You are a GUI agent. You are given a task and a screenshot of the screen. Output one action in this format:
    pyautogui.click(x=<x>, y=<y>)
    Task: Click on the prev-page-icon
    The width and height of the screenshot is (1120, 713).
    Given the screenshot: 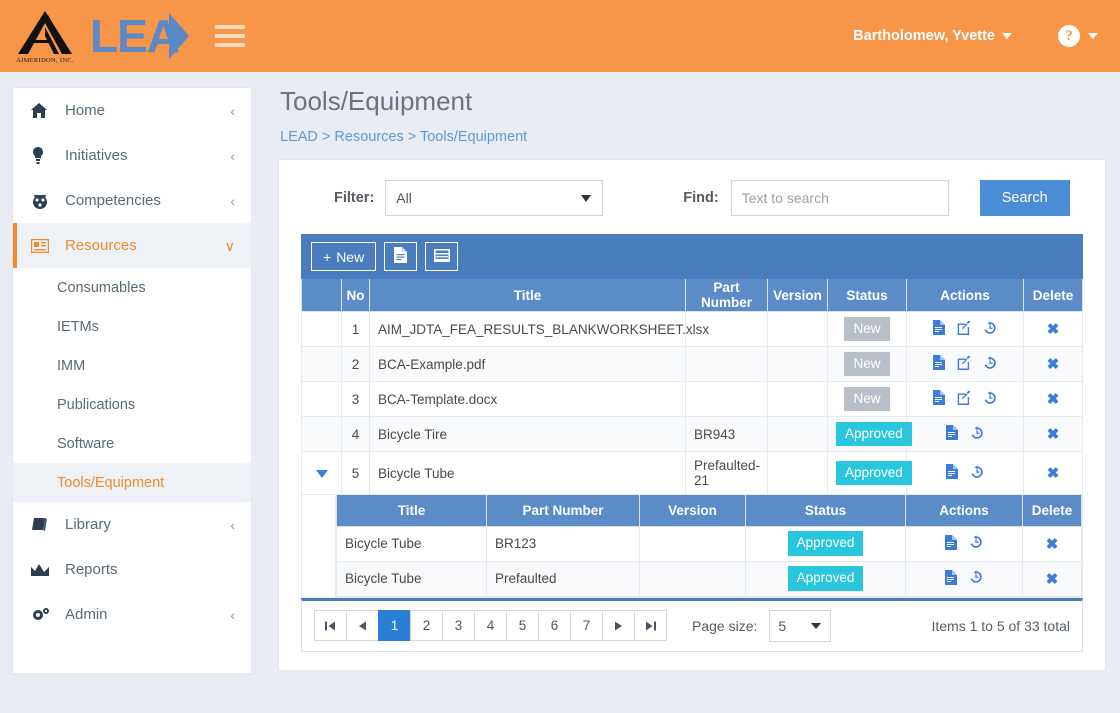 What is the action you would take?
    pyautogui.click(x=362, y=625)
    